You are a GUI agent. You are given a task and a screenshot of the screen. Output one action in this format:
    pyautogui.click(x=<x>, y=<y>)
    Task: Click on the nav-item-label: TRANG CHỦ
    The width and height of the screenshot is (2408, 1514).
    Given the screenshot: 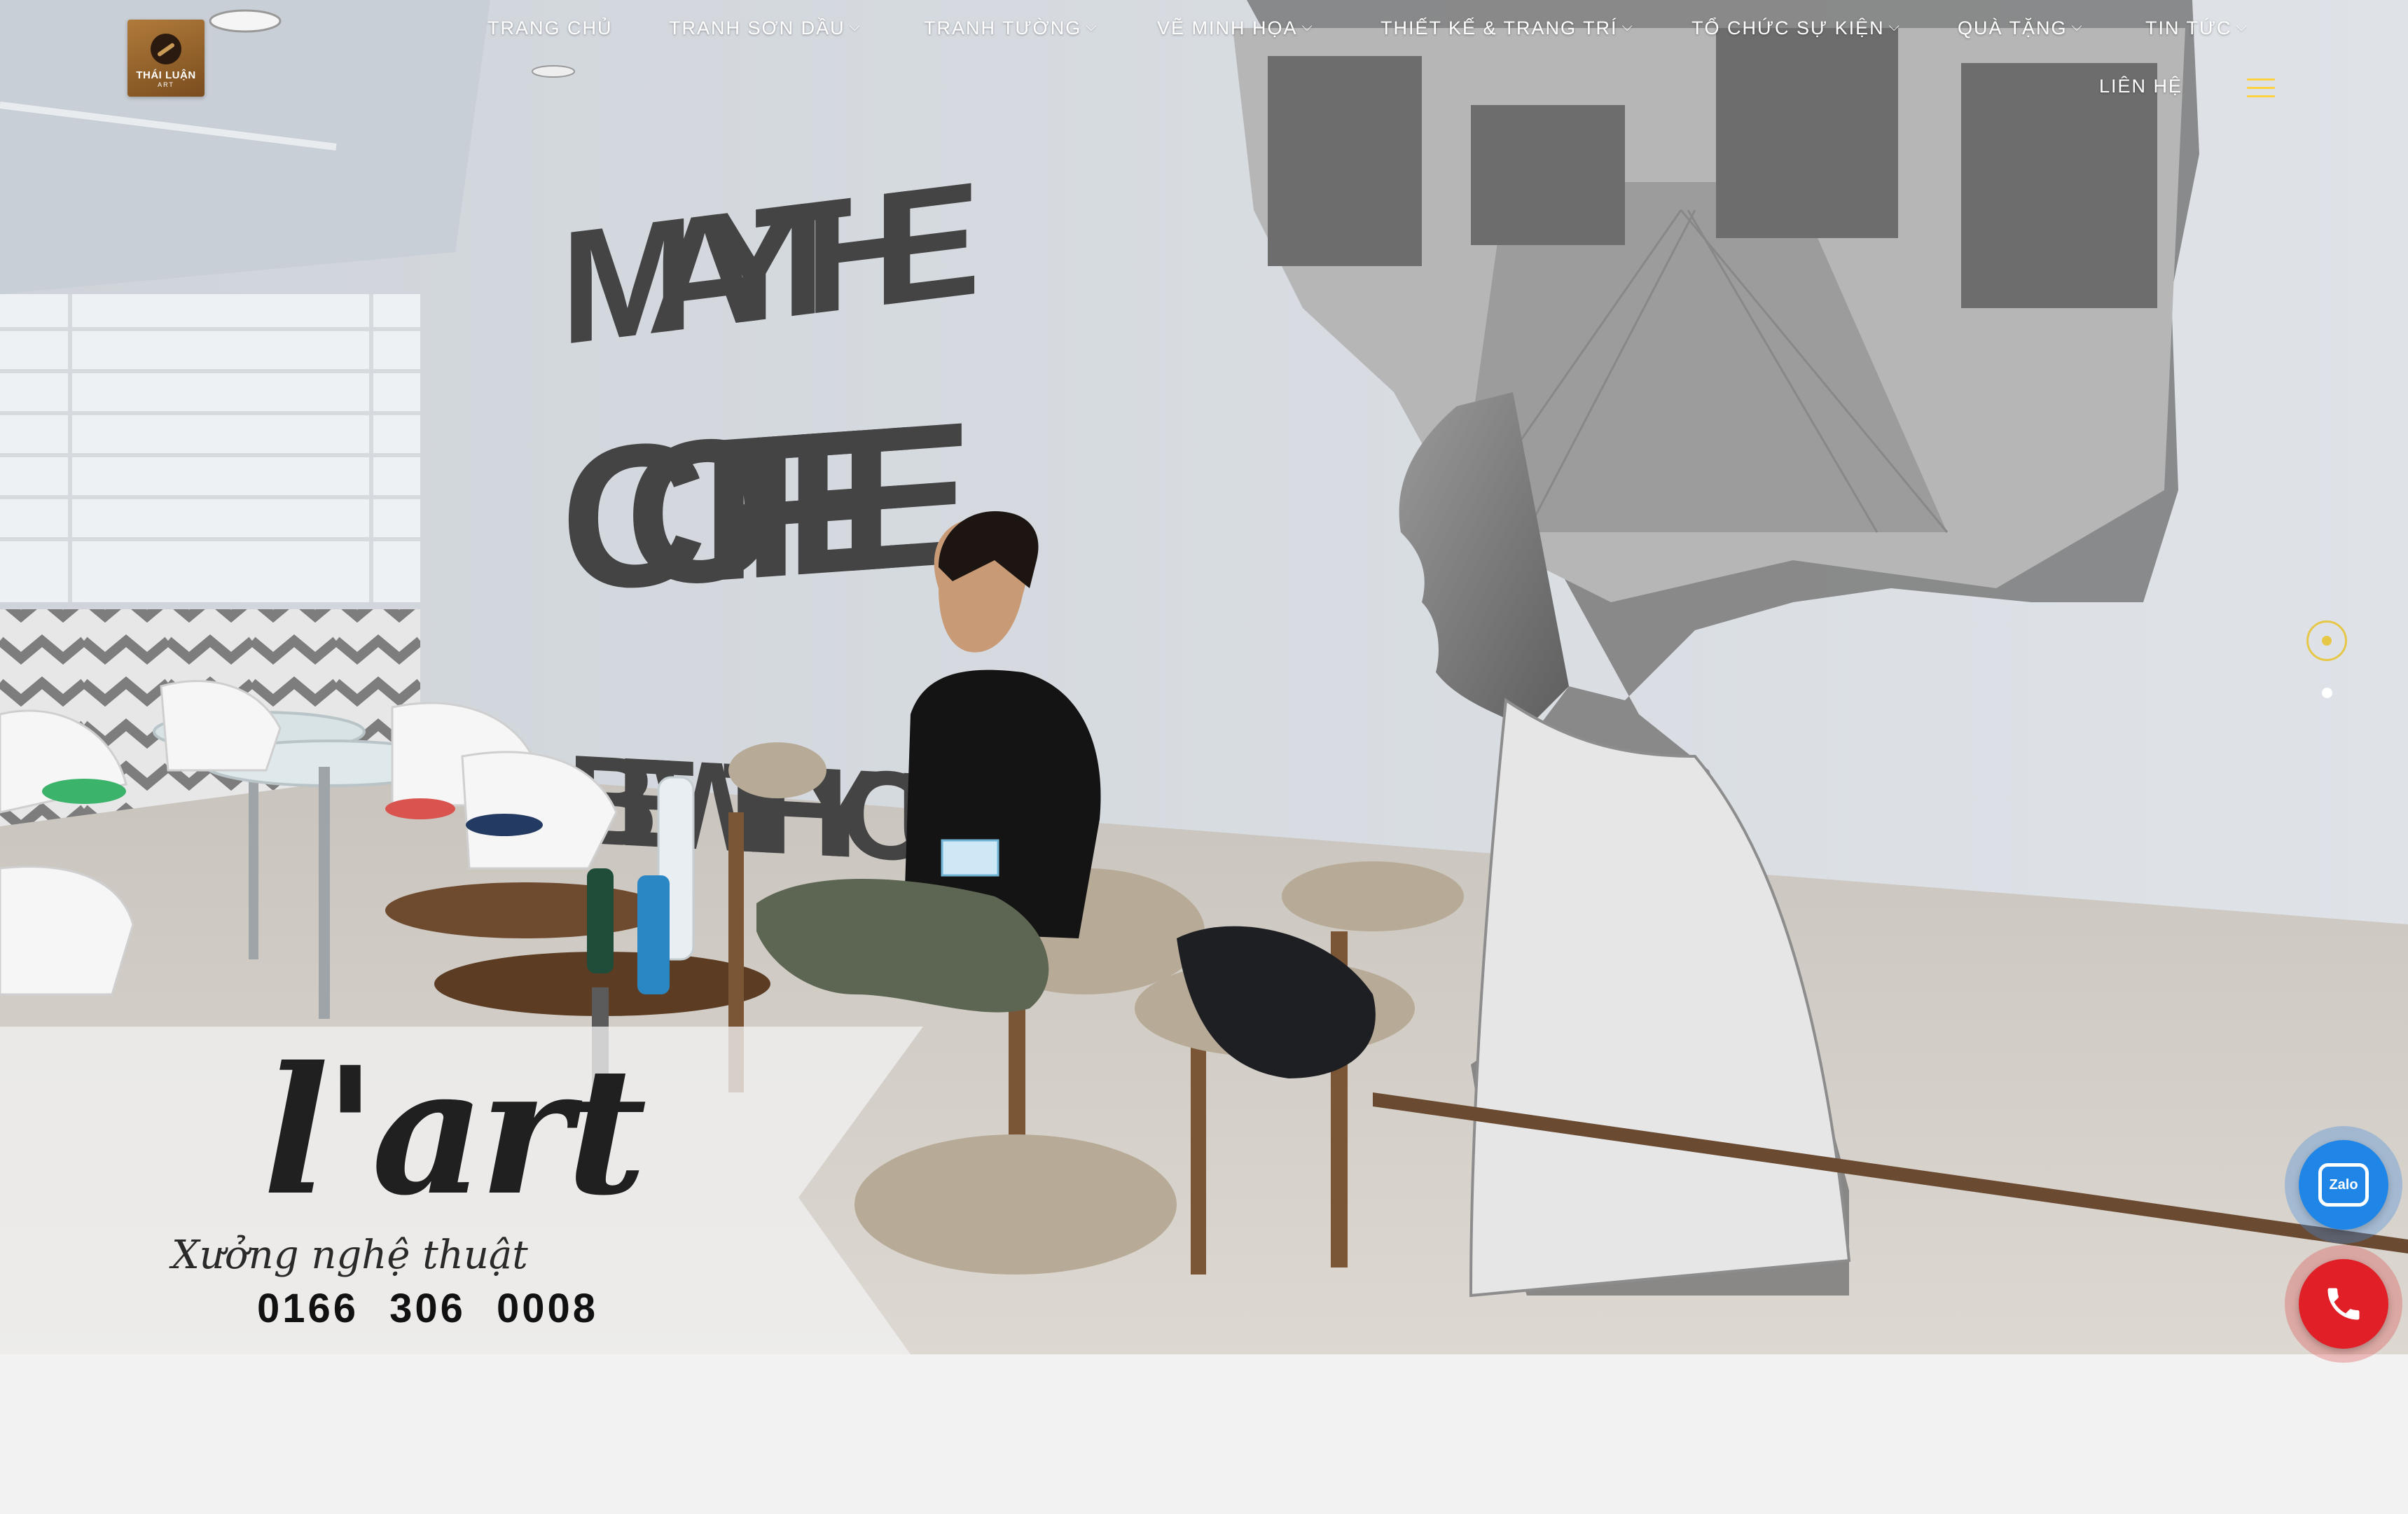 What is the action you would take?
    pyautogui.click(x=550, y=28)
    